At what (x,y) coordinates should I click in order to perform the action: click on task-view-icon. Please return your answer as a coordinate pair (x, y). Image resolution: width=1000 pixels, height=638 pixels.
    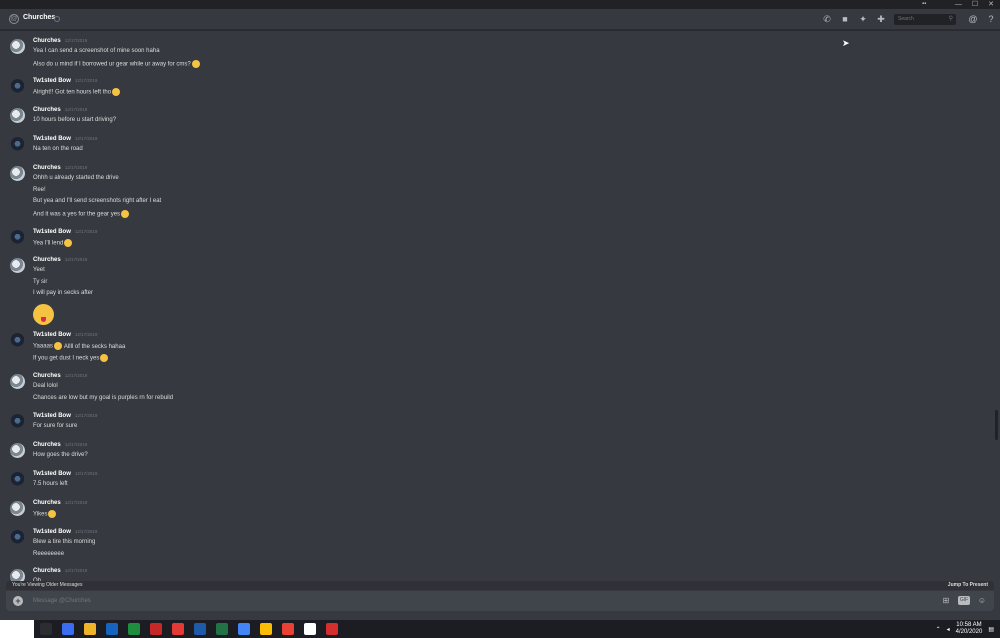
    Looking at the image, I should click on (46, 629).